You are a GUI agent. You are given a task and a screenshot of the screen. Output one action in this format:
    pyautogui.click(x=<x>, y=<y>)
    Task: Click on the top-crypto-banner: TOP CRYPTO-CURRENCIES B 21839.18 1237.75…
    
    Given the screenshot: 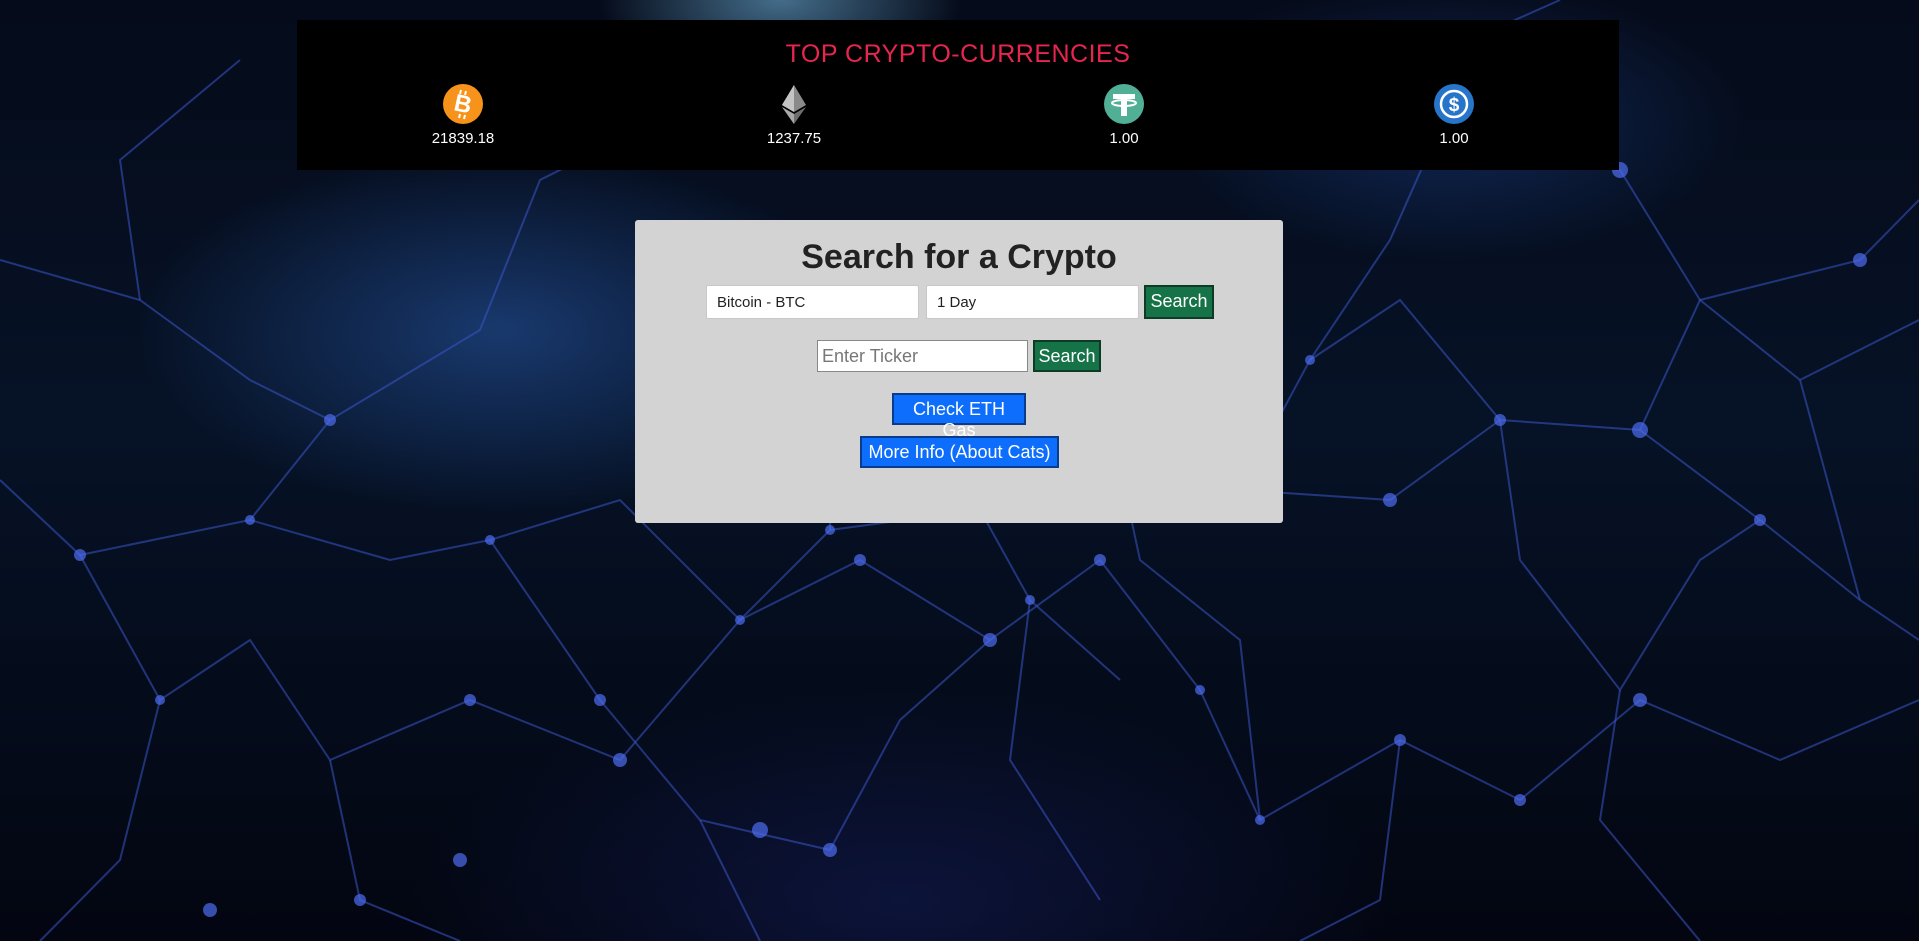 What is the action you would take?
    pyautogui.click(x=958, y=95)
    